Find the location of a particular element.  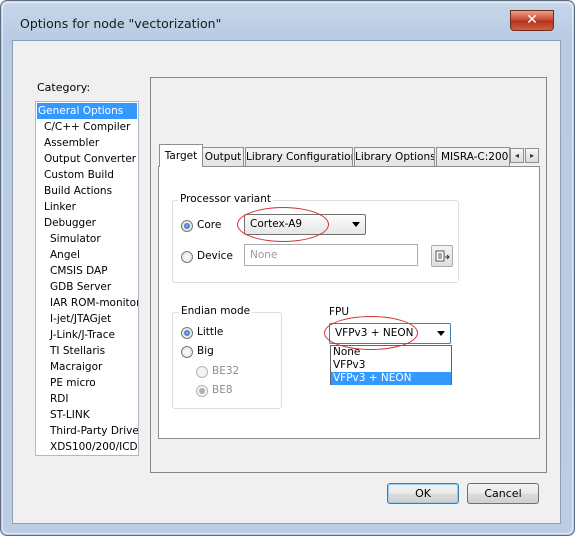

category-item-debugger: Debugger is located at coordinates (70, 223).